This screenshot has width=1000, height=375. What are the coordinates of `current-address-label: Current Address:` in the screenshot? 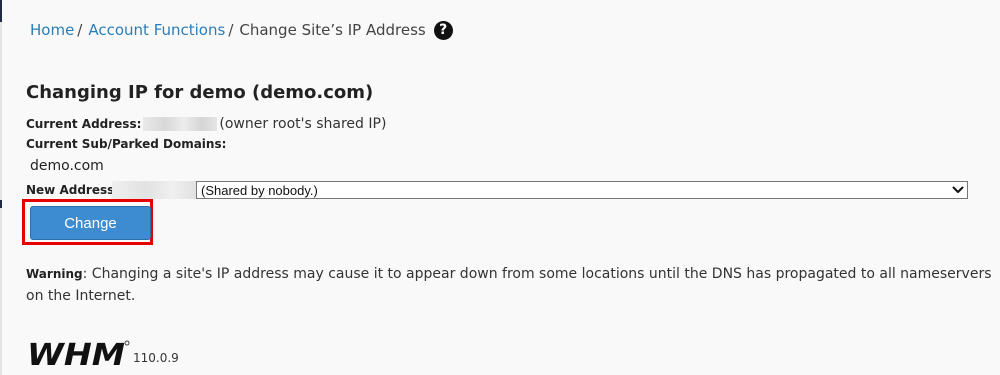 It's located at (84, 124).